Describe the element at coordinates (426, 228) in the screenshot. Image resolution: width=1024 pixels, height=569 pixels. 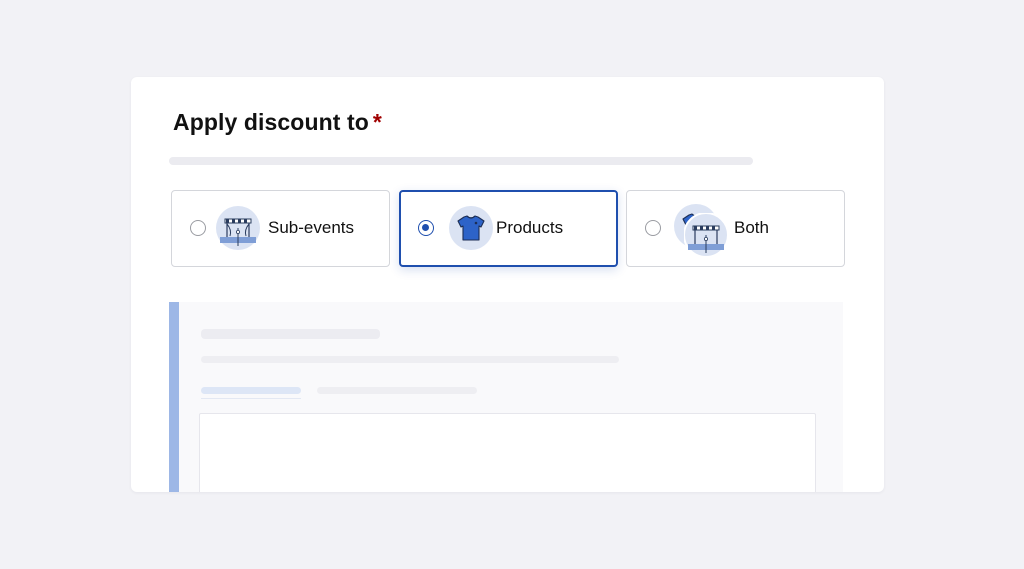
I see `radio-button-selected` at that location.